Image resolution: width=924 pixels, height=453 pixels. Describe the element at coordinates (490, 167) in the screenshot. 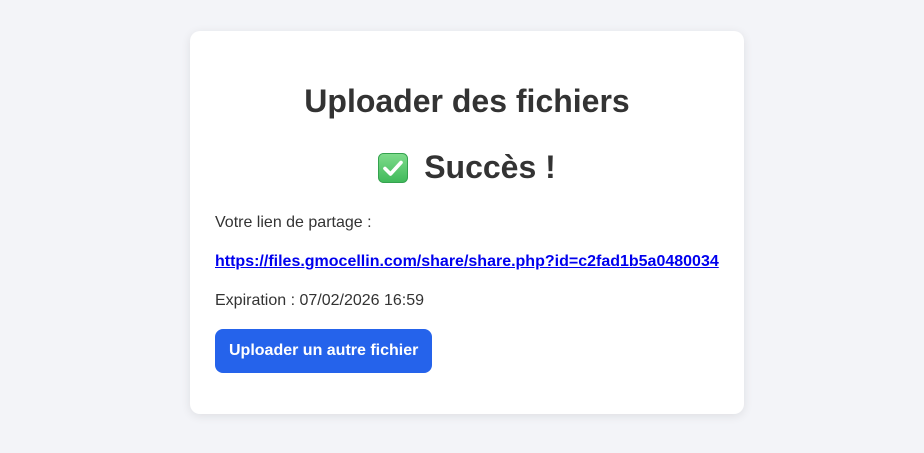

I see `success-text: Succès !` at that location.